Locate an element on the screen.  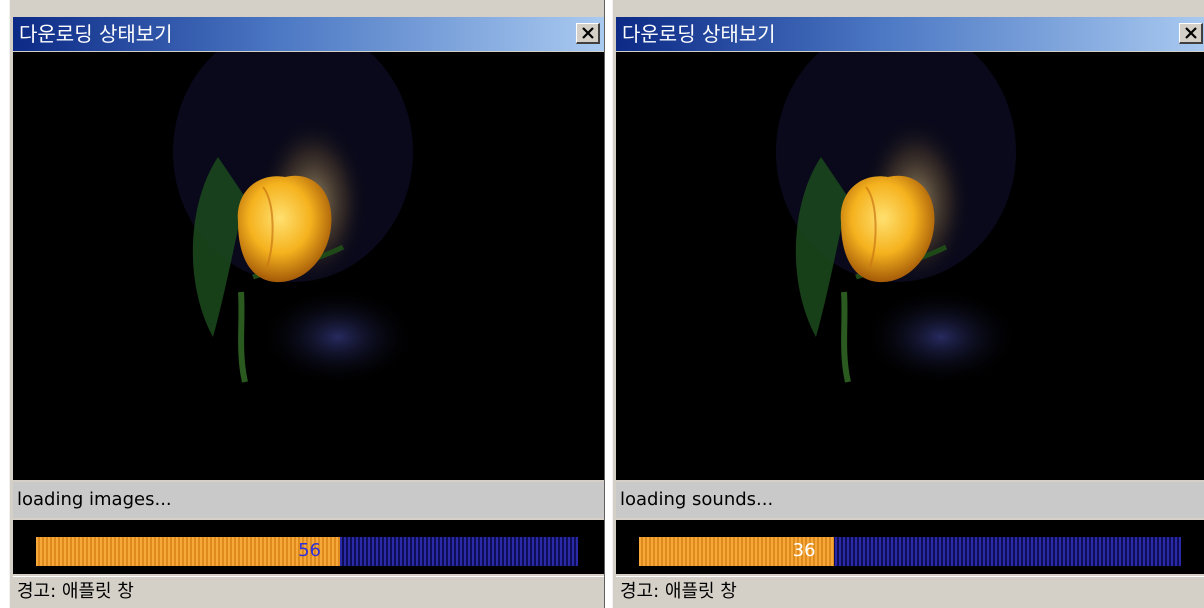
progress-percent-label: 56 is located at coordinates (309, 550).